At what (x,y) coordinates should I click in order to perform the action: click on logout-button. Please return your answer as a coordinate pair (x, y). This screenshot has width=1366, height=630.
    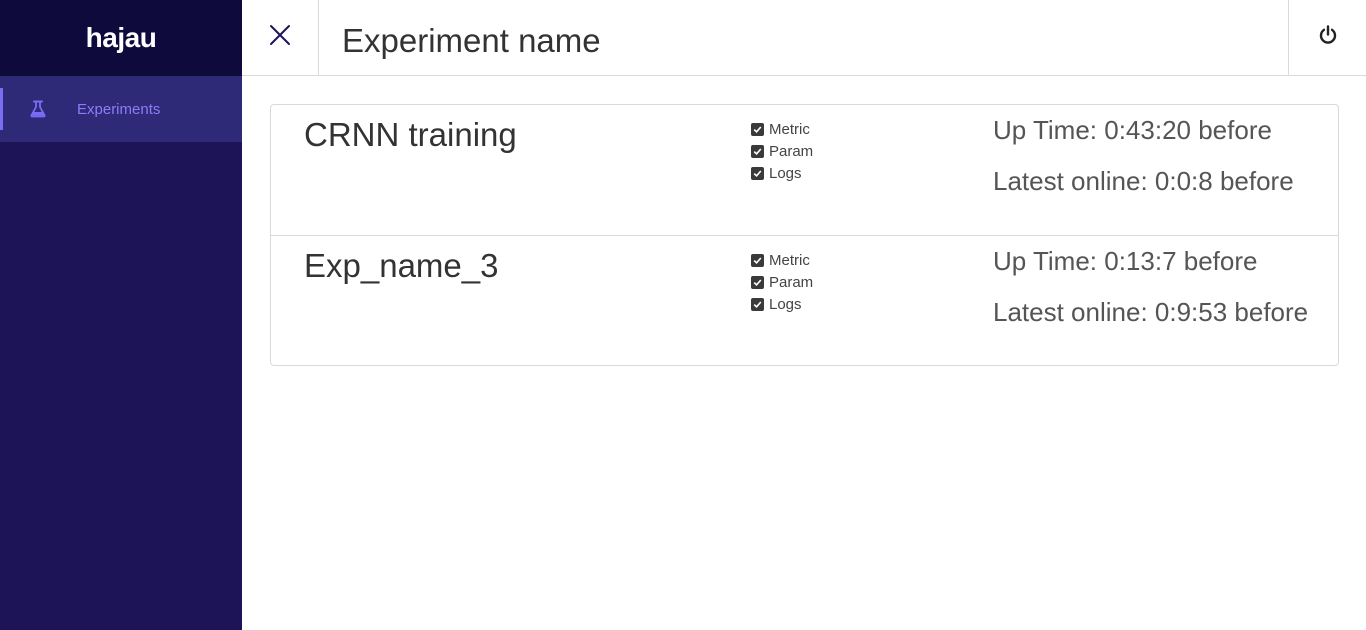
    Looking at the image, I should click on (1327, 37).